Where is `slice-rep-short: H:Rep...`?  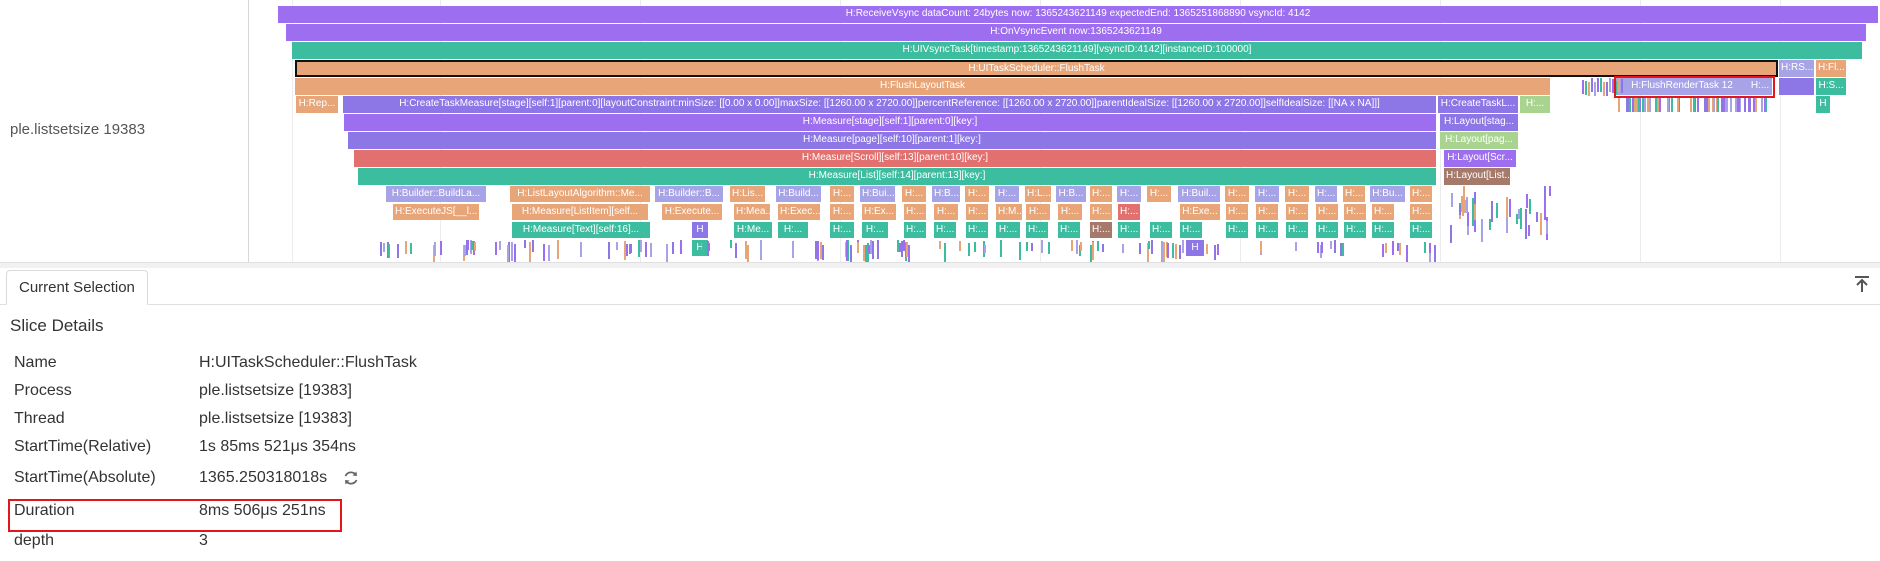 slice-rep-short: H:Rep... is located at coordinates (317, 104).